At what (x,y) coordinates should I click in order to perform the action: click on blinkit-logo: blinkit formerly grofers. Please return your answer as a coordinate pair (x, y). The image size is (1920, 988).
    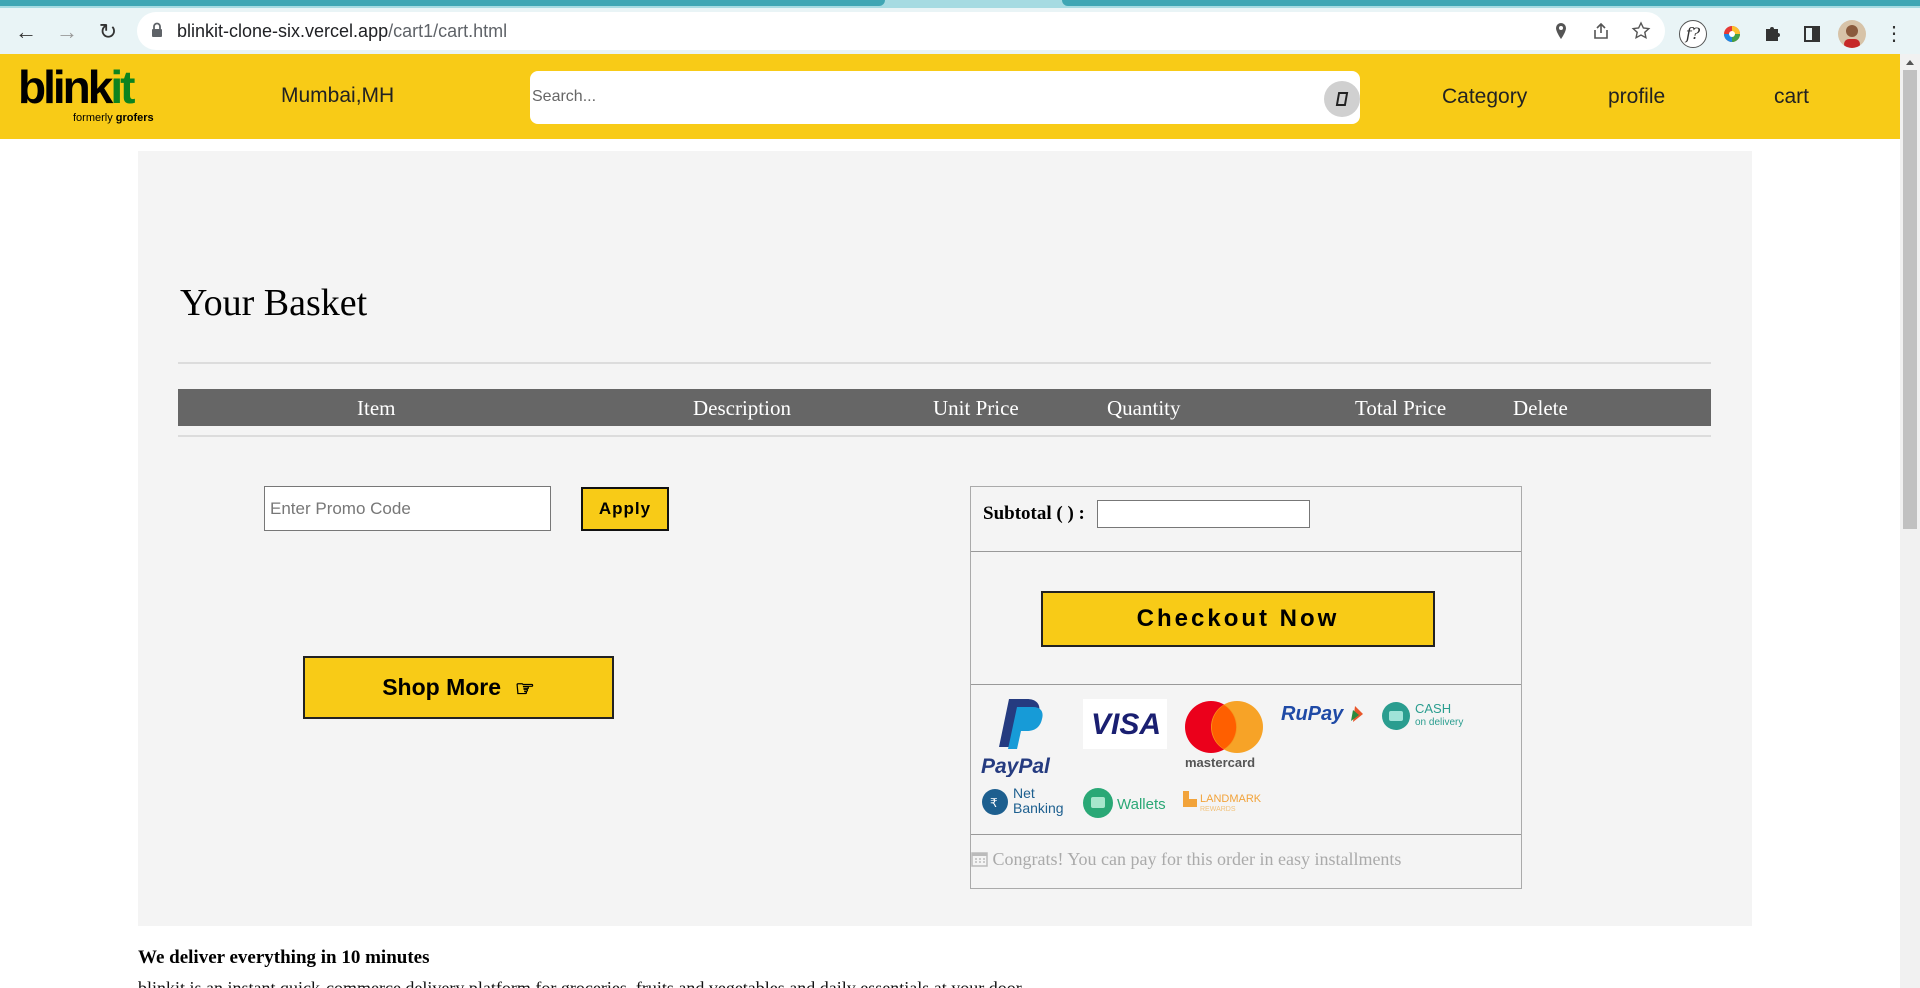
    Looking at the image, I should click on (86, 94).